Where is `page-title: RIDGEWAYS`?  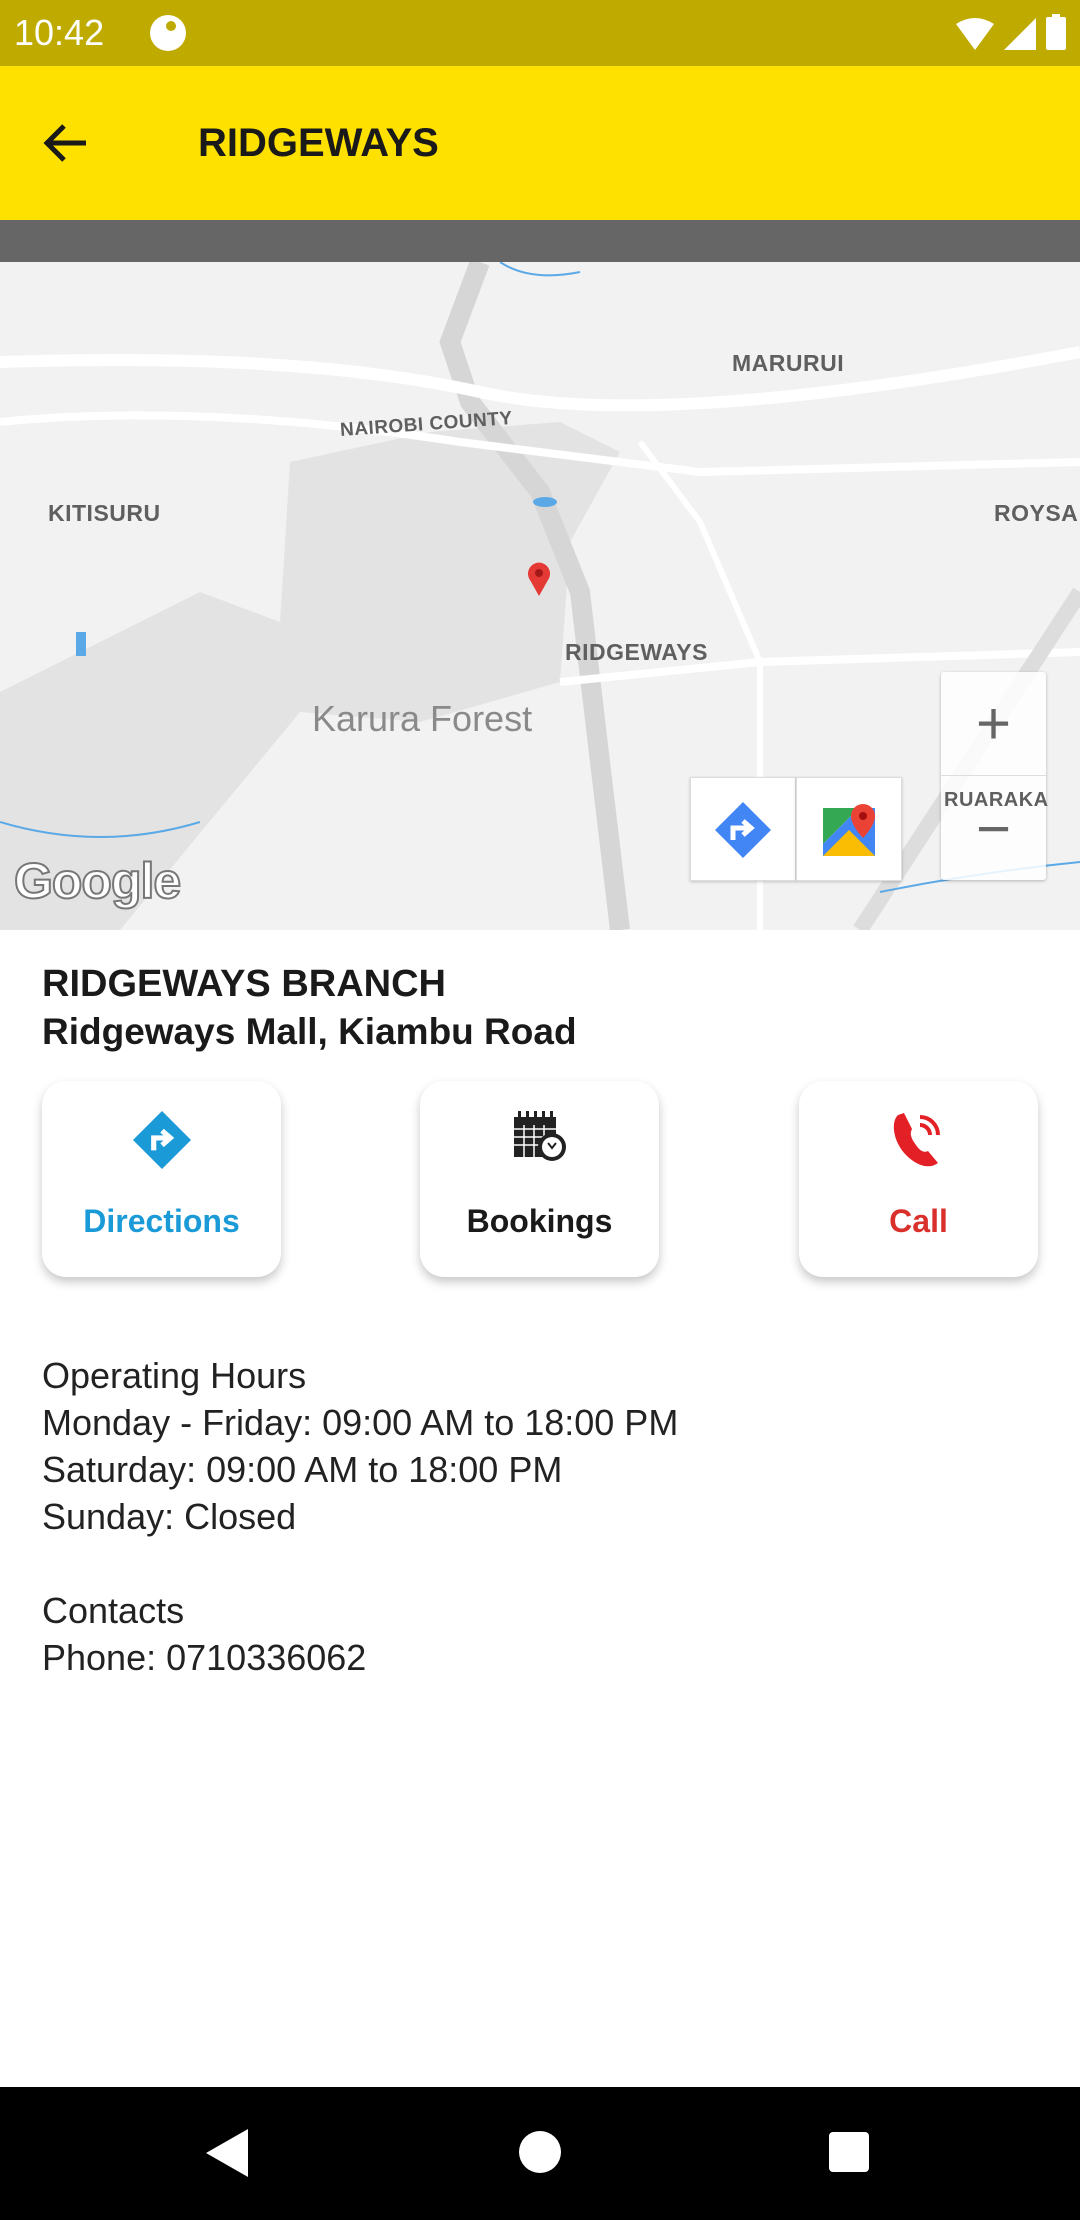
page-title: RIDGEWAYS is located at coordinates (318, 143).